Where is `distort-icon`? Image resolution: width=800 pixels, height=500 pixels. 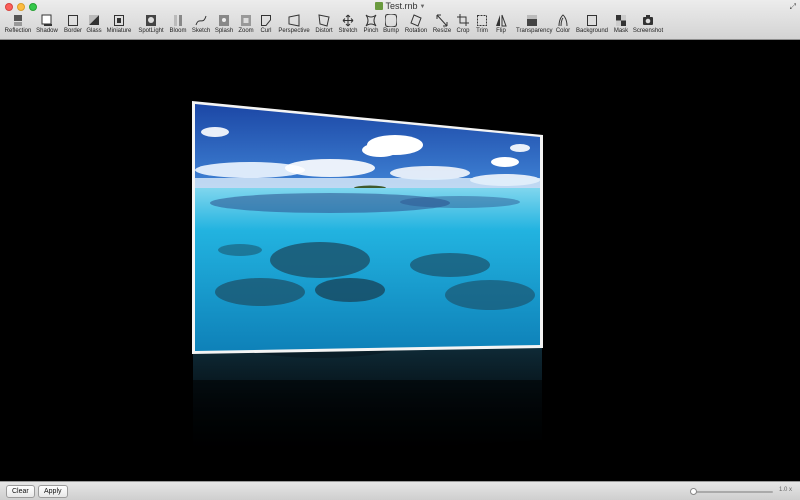 distort-icon is located at coordinates (324, 20).